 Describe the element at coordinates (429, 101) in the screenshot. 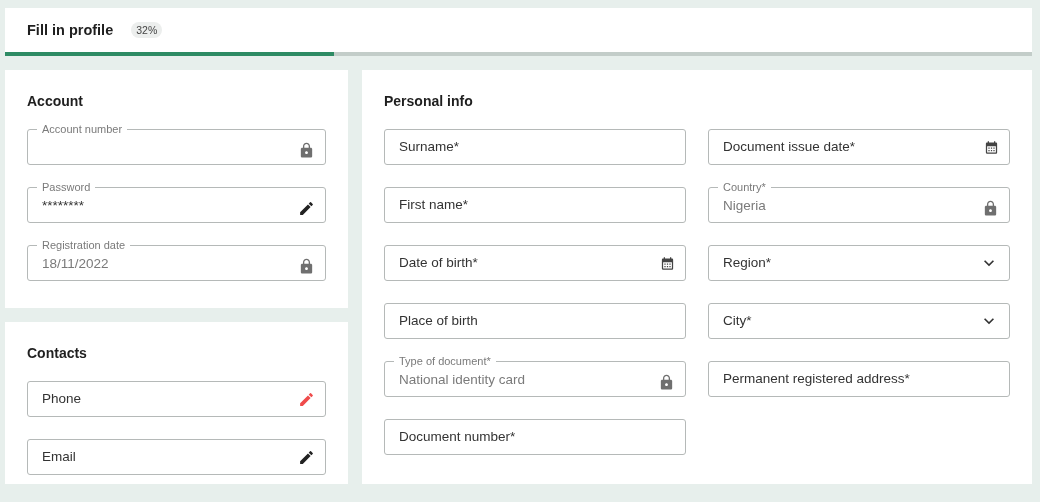

I see `section-title: Personal info` at that location.